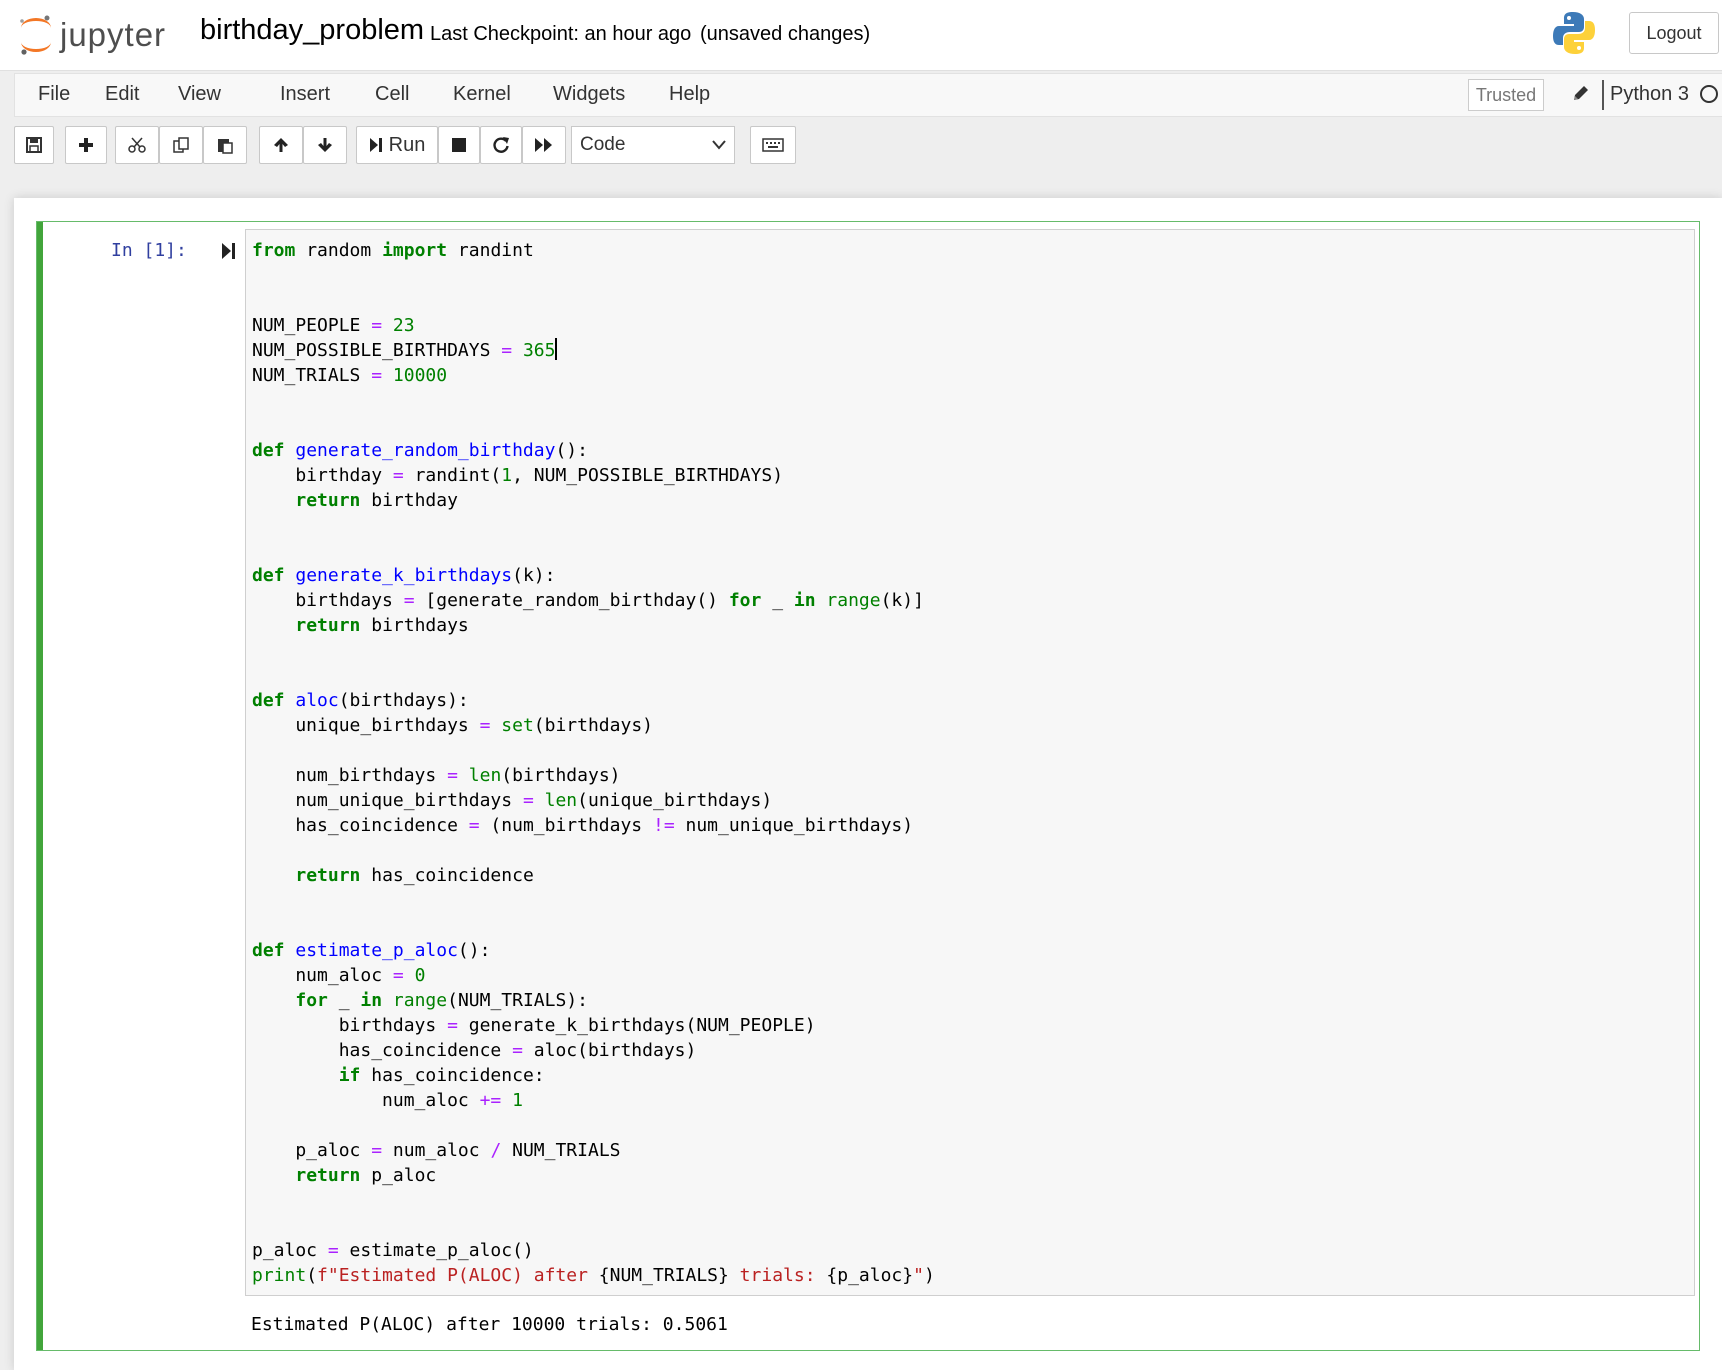 The image size is (1722, 1370). What do you see at coordinates (1603, 95) in the screenshot?
I see `kernel-divider` at bounding box center [1603, 95].